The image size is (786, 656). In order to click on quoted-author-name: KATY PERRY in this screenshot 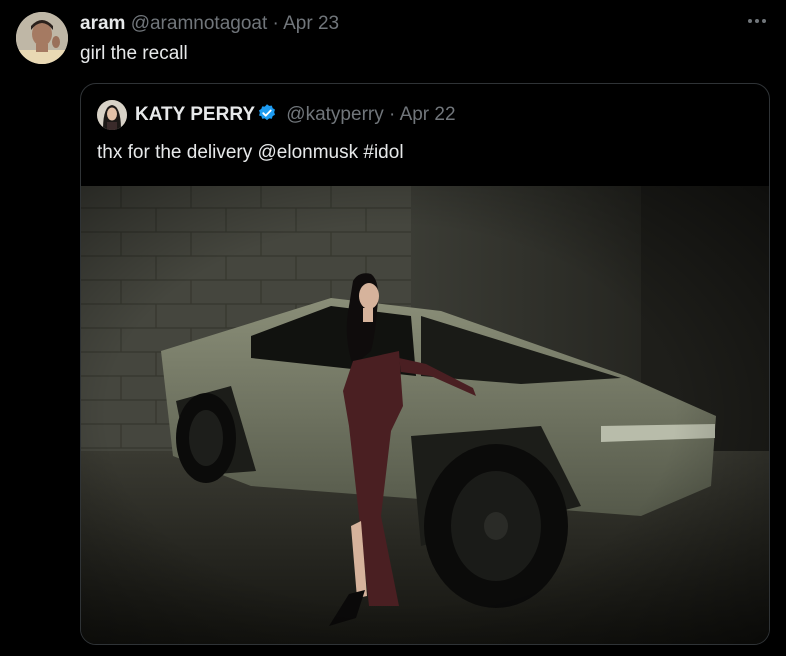, I will do `click(195, 114)`.